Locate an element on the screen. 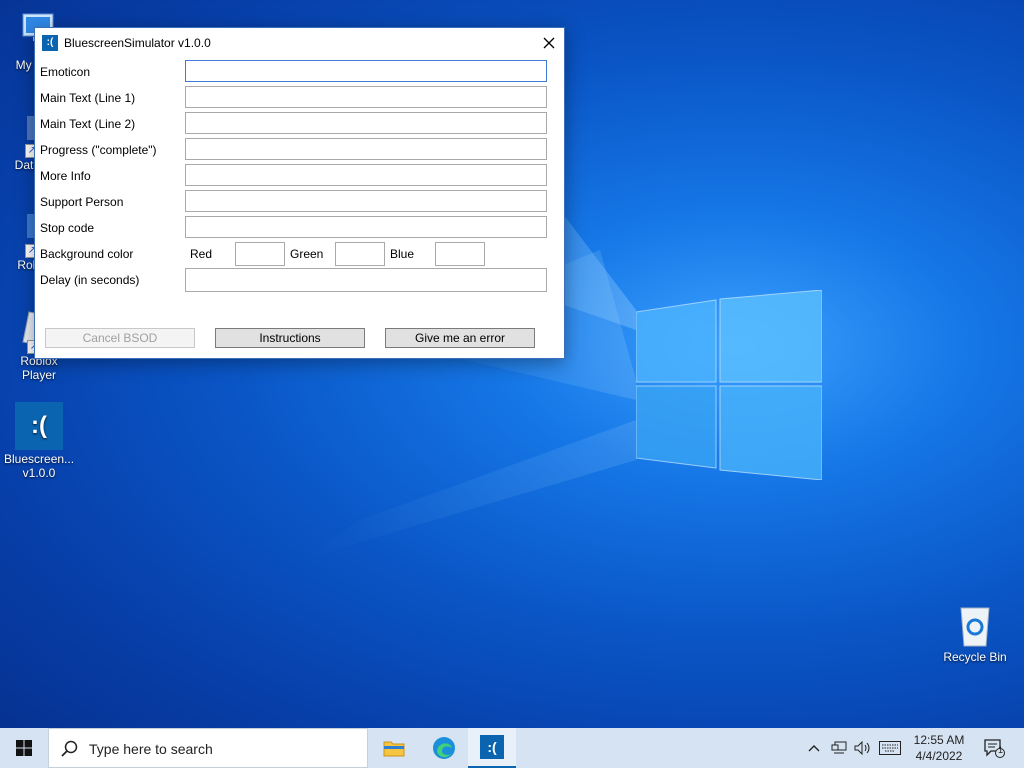 The width and height of the screenshot is (1024, 768). main-text-line1-input is located at coordinates (366, 97).